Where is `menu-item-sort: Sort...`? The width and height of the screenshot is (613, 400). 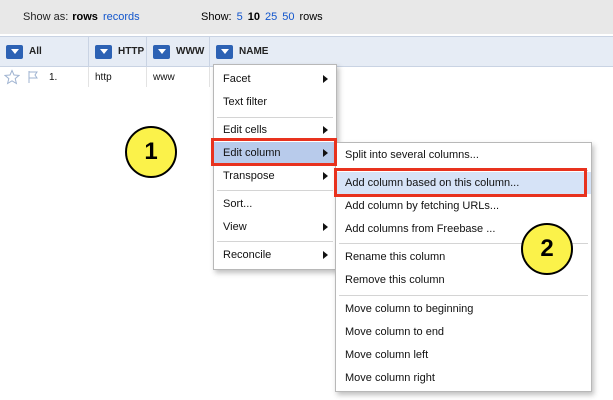
menu-item-sort: Sort... is located at coordinates (275, 204).